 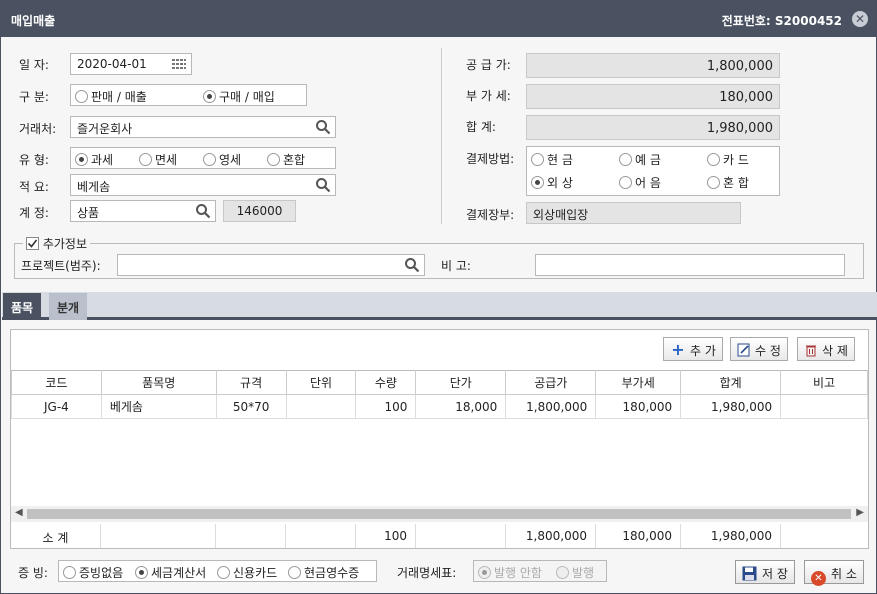 What do you see at coordinates (551, 382) in the screenshot?
I see `col-header-supply: 공급가` at bounding box center [551, 382].